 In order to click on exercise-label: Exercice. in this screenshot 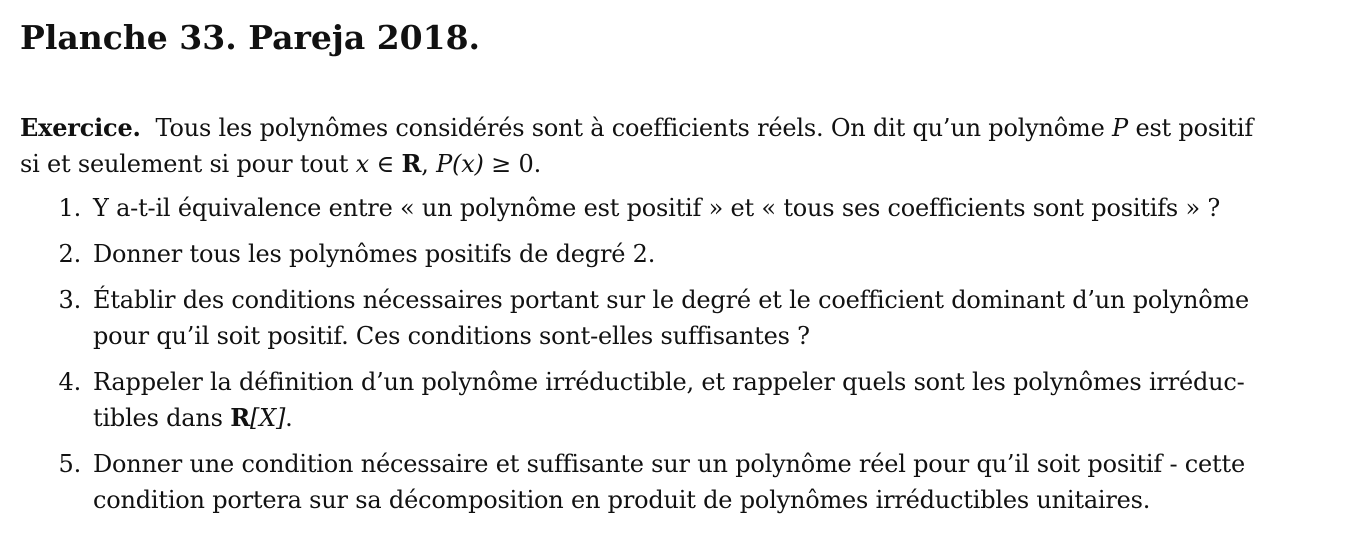, I will do `click(80, 127)`.